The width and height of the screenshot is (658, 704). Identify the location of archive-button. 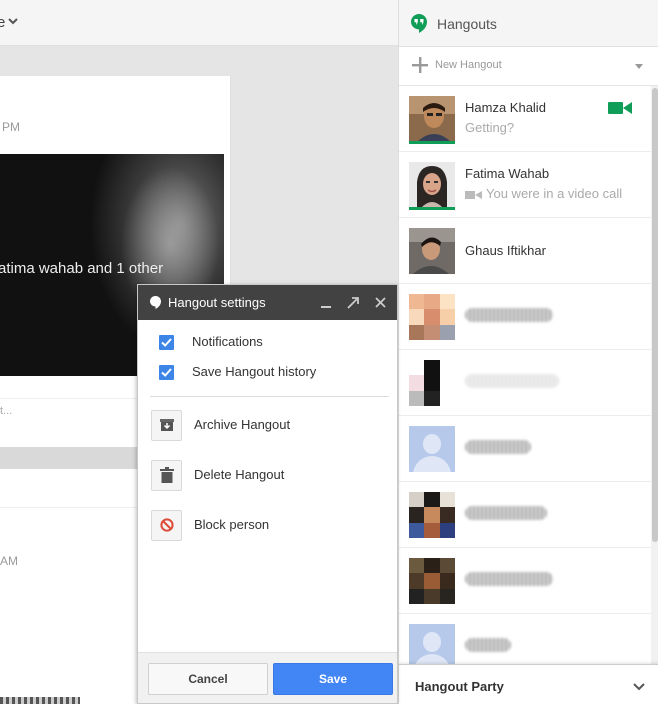
(166, 425).